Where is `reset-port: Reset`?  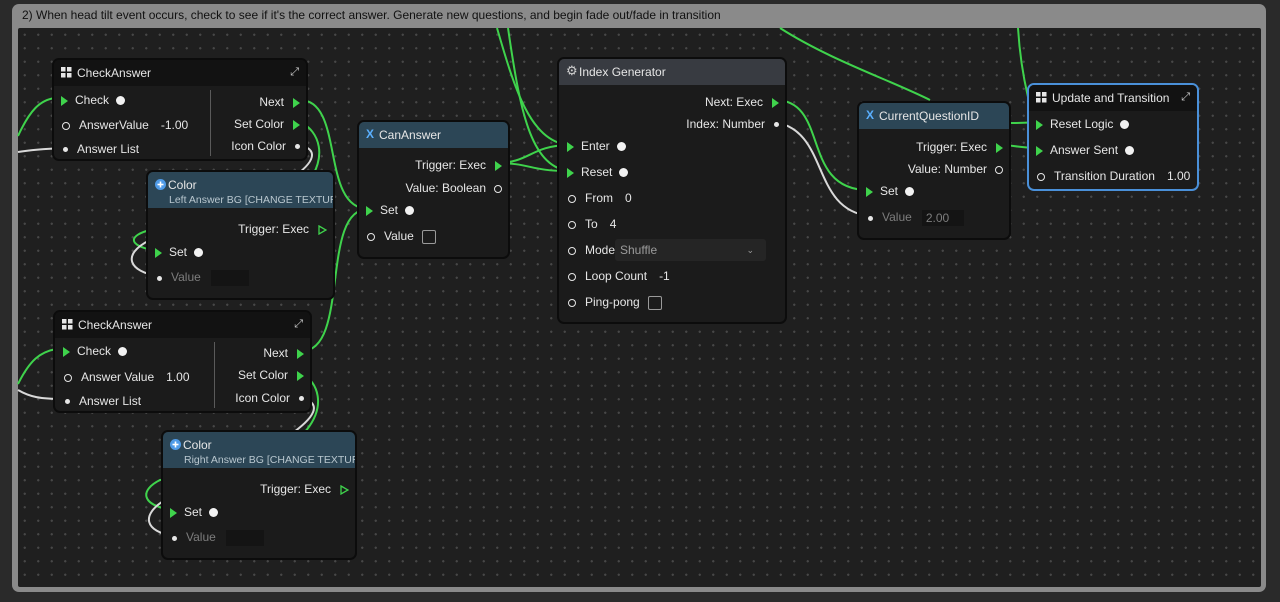
reset-port: Reset is located at coordinates (598, 172).